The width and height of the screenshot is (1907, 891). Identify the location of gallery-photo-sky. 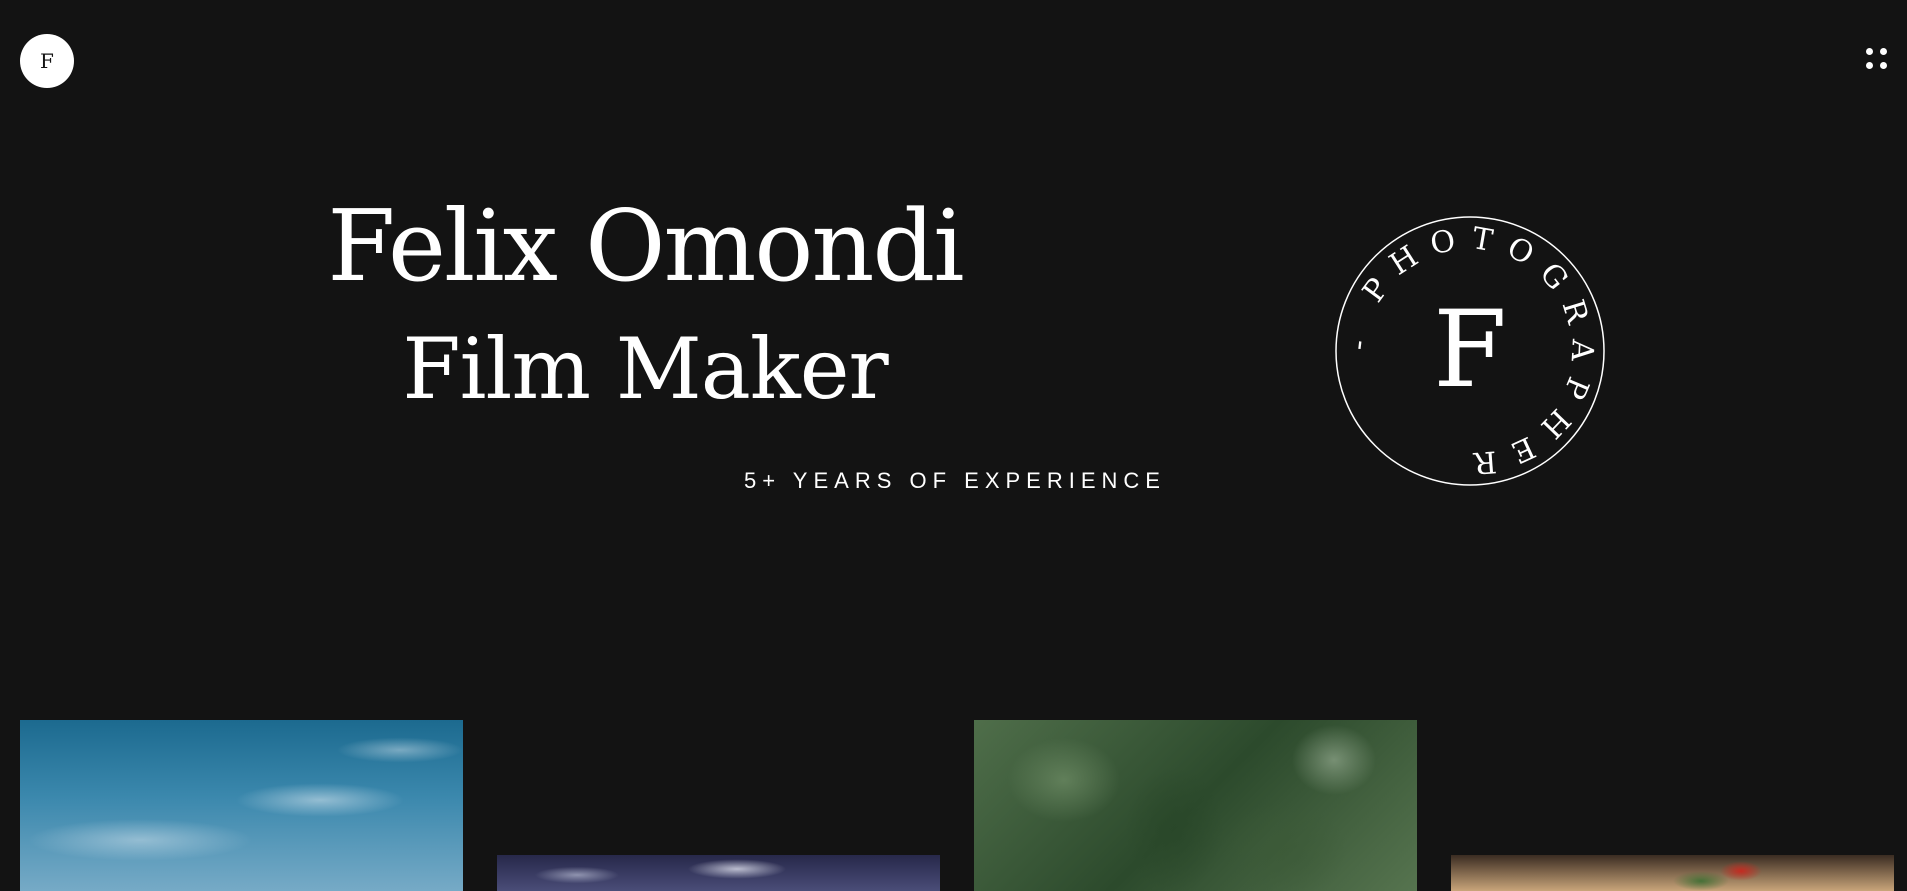
(241, 805).